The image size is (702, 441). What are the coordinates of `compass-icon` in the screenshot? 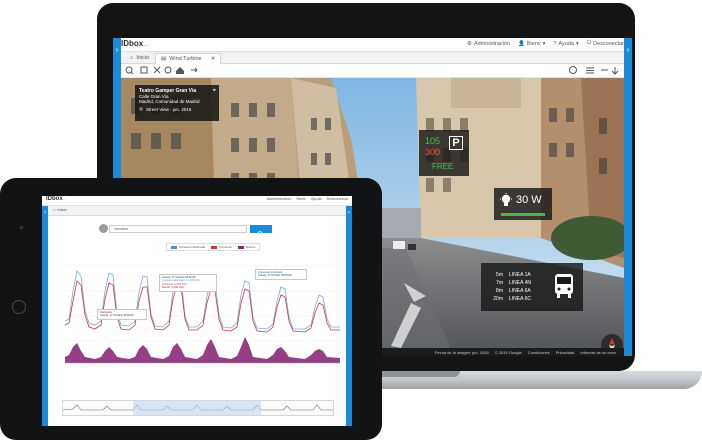 It's located at (612, 343).